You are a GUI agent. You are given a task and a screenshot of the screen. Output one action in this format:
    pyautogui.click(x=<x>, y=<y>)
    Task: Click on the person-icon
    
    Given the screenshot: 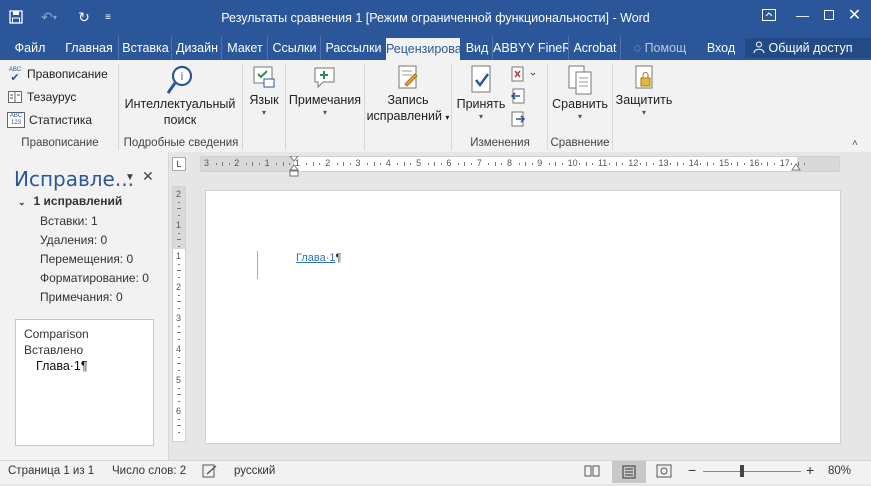 What is the action you would take?
    pyautogui.click(x=760, y=48)
    